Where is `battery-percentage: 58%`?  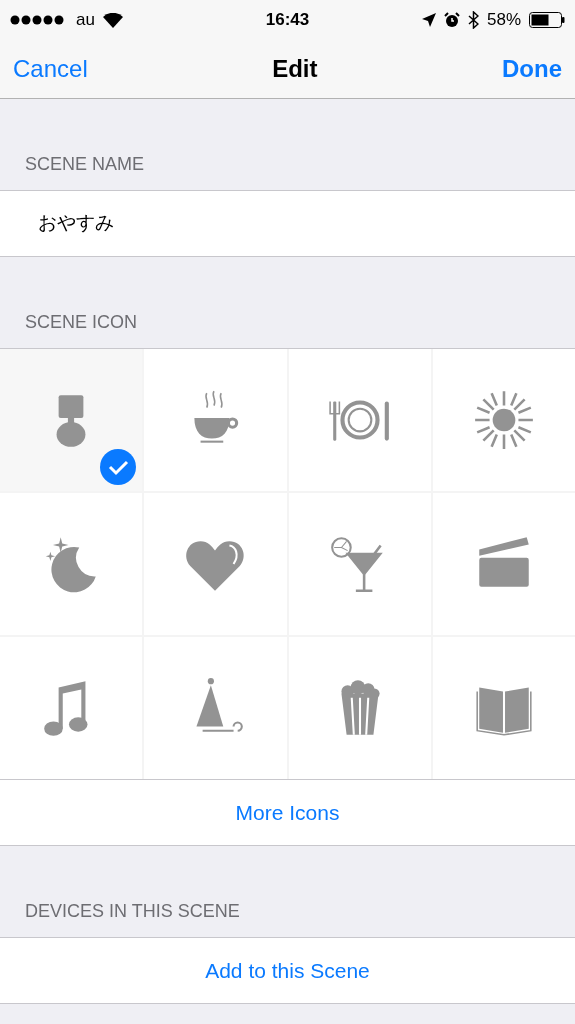
battery-percentage: 58% is located at coordinates (503, 20).